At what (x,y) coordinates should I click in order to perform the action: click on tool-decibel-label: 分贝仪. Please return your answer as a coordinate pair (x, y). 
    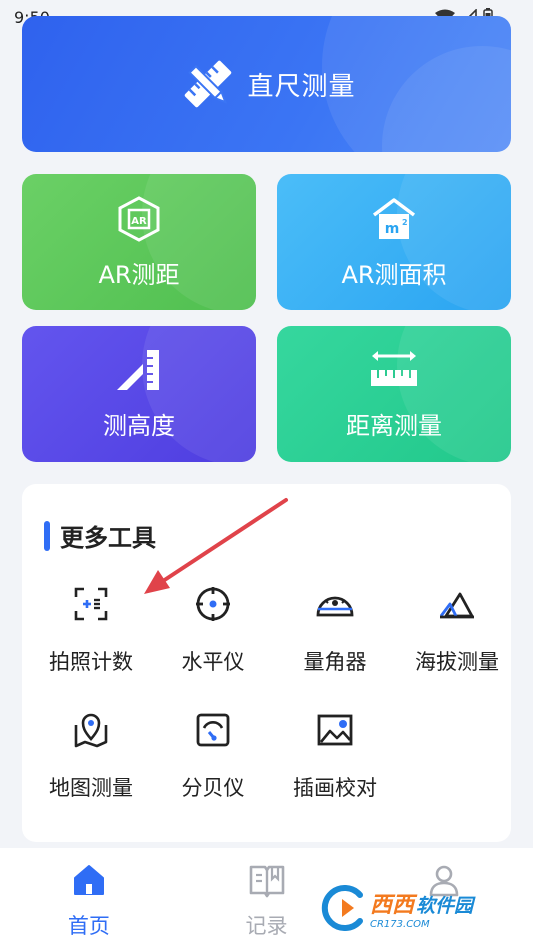
    Looking at the image, I should click on (213, 788).